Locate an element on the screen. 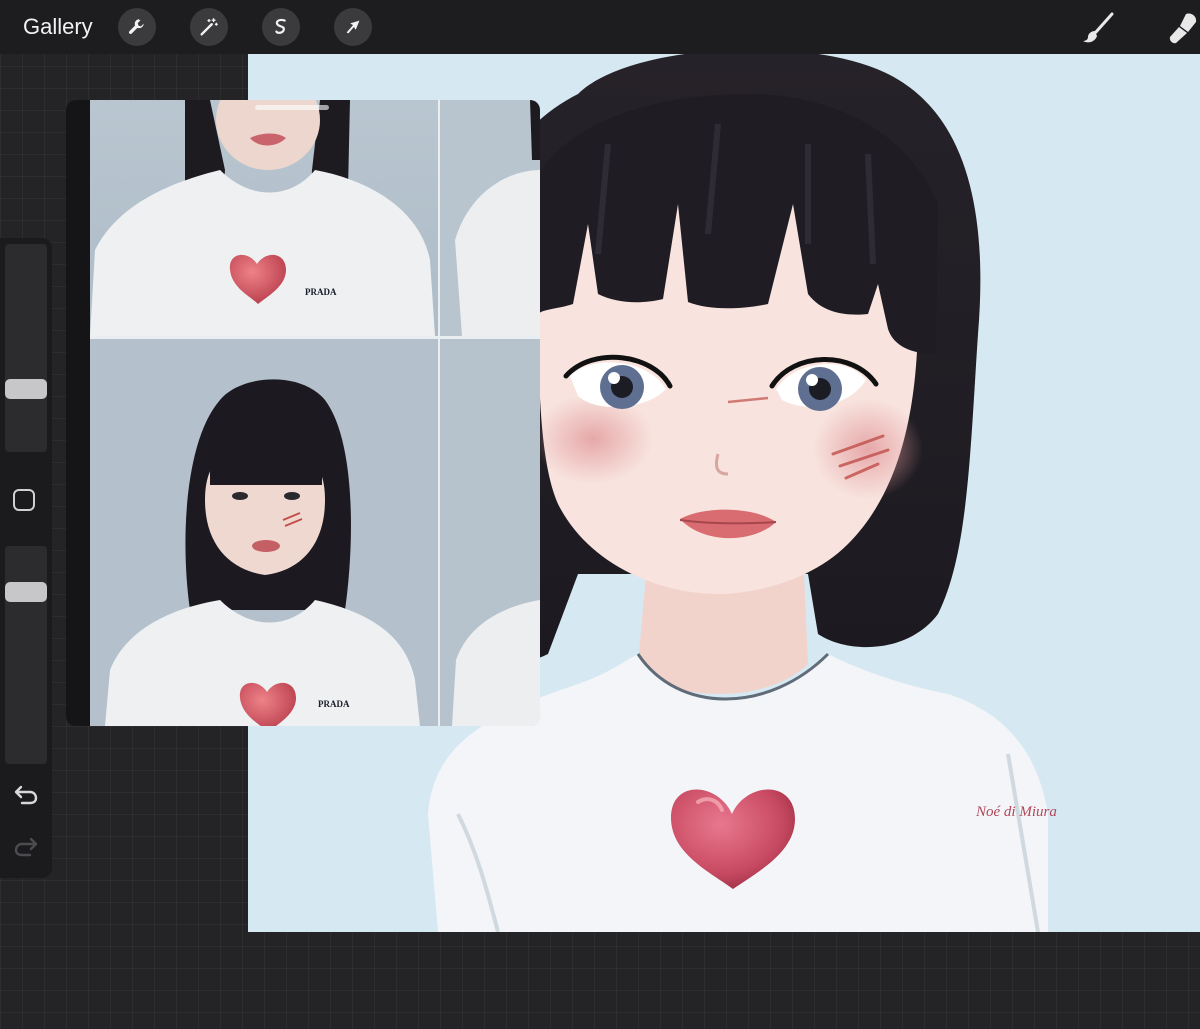 The image size is (1200, 1029). photo-top-crop: PRADA is located at coordinates (264, 218).